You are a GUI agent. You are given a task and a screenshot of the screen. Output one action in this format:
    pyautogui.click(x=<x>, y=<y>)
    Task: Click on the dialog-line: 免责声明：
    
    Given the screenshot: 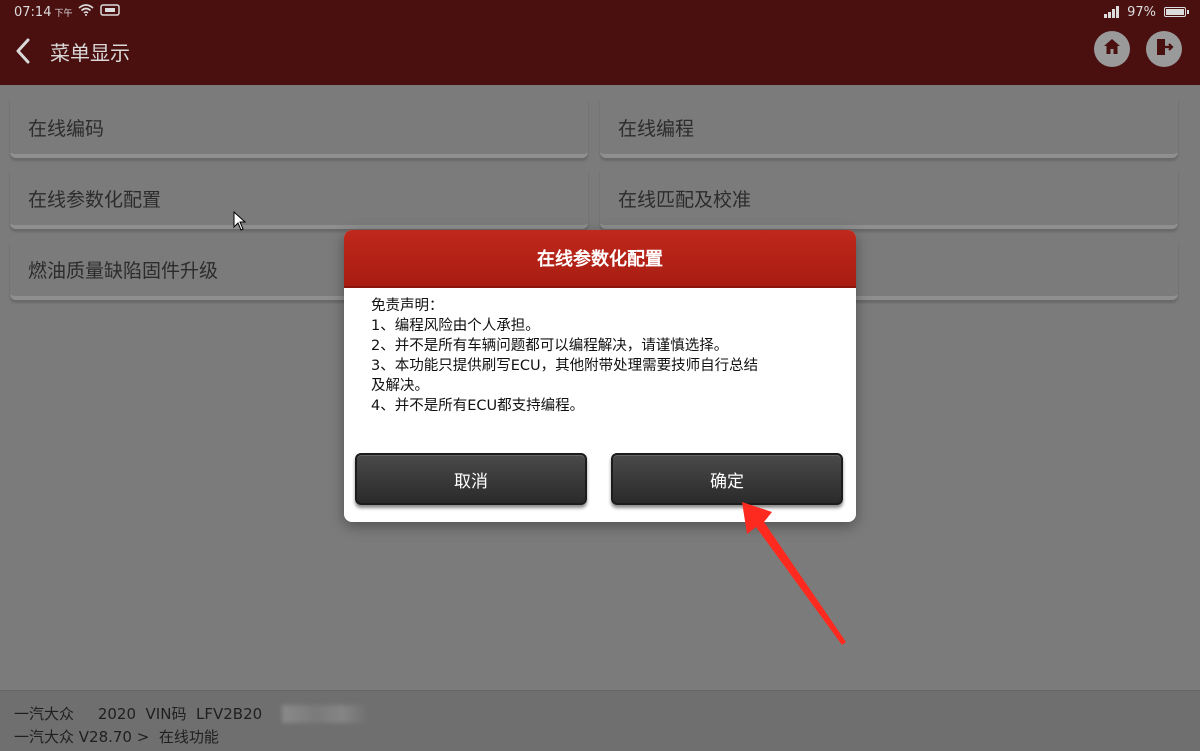 What is the action you would take?
    pyautogui.click(x=407, y=306)
    